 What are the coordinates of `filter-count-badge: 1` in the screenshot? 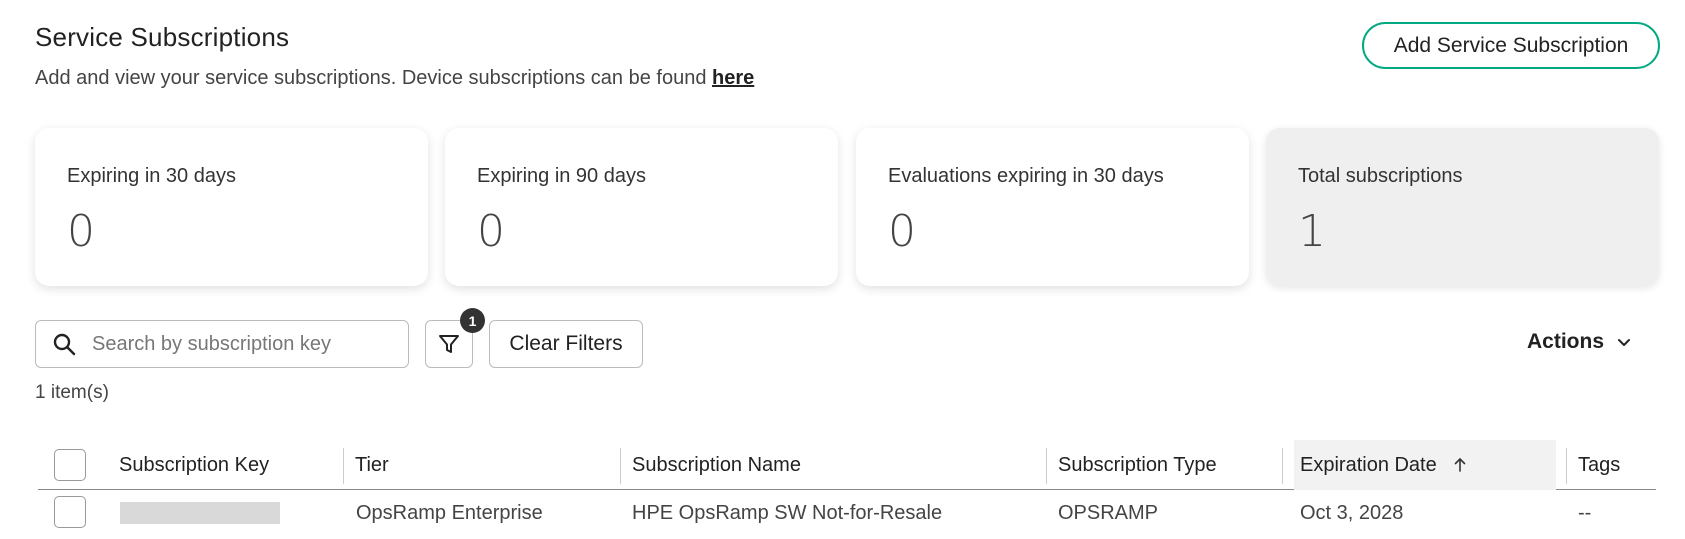 It's located at (472, 320).